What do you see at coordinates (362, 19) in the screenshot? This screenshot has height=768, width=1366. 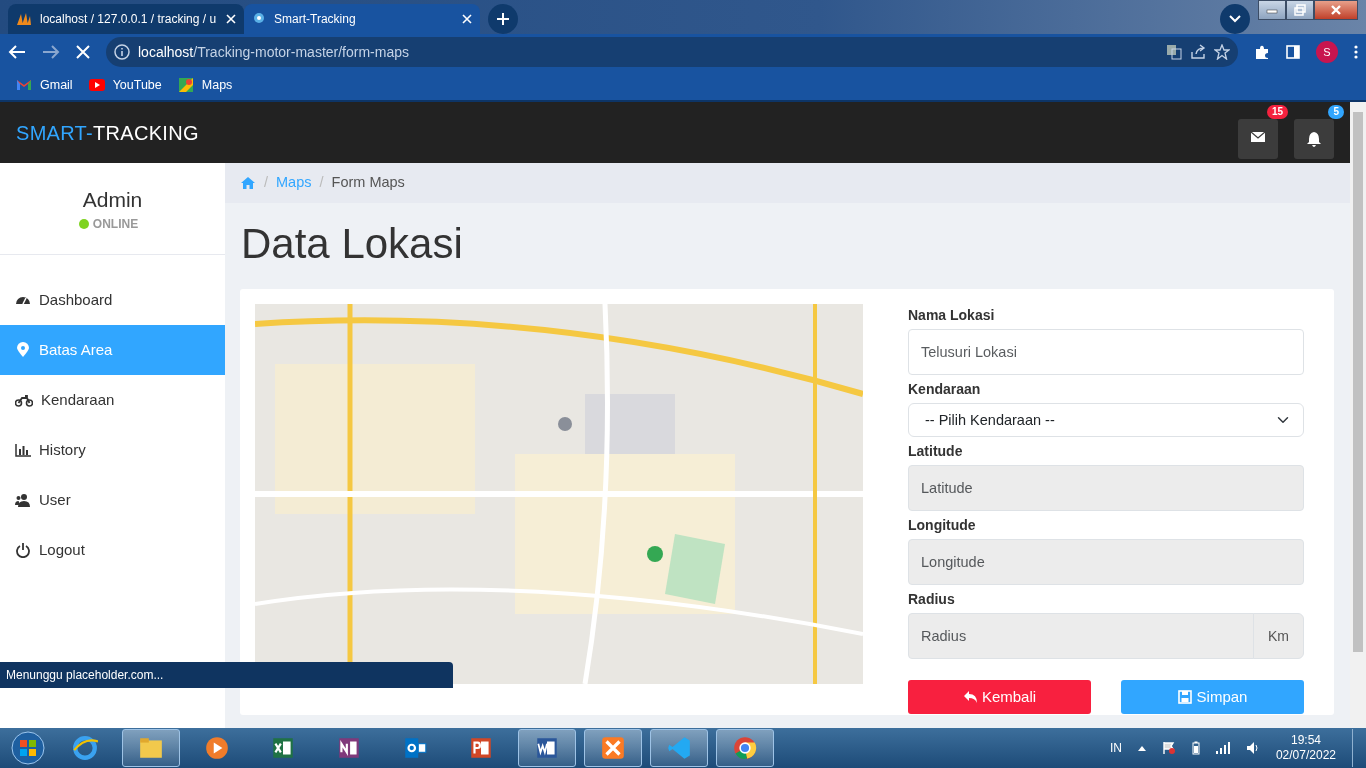 I see `browser-tab: Smart-Tracking` at bounding box center [362, 19].